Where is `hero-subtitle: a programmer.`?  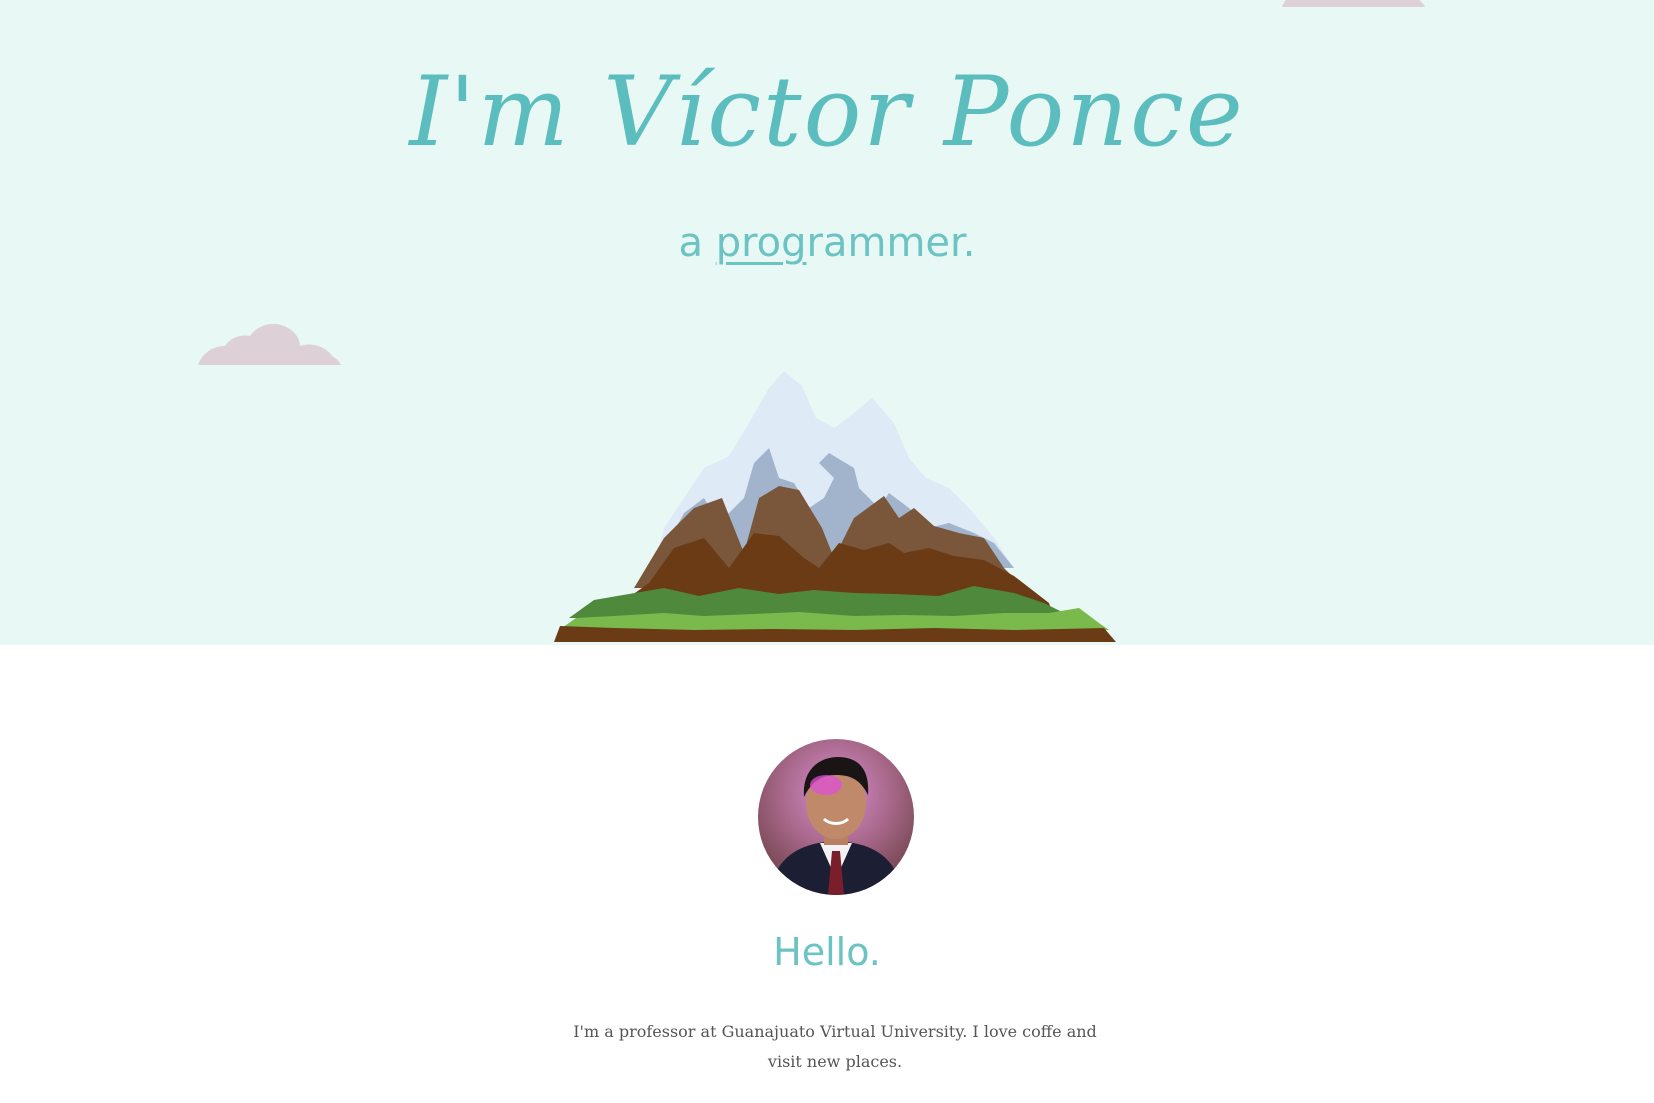 hero-subtitle: a programmer. is located at coordinates (827, 243).